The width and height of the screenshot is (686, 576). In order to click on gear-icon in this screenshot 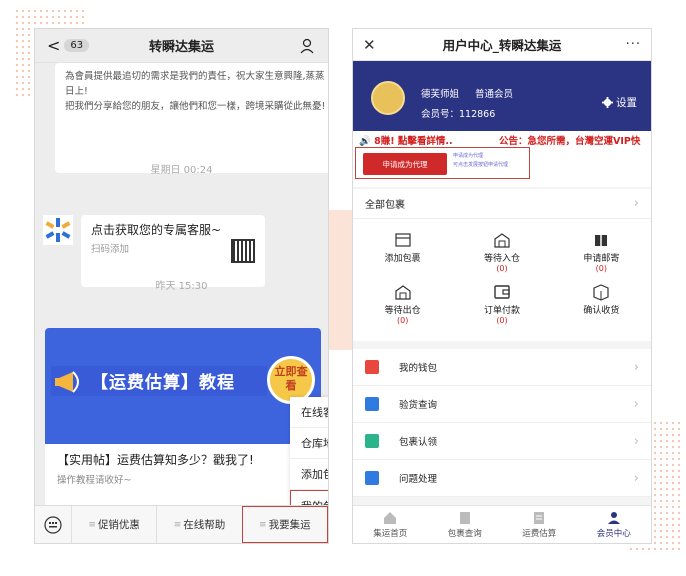, I will do `click(607, 102)`.